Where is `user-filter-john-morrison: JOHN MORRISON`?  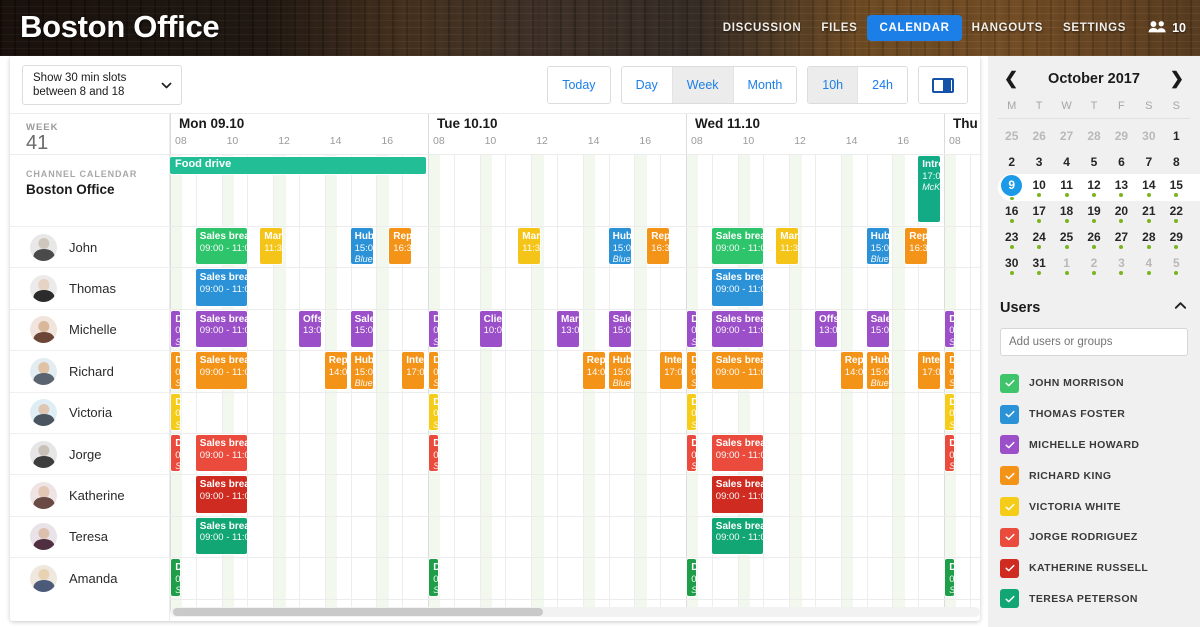
user-filter-john-morrison: JOHN MORRISON is located at coordinates (1094, 383).